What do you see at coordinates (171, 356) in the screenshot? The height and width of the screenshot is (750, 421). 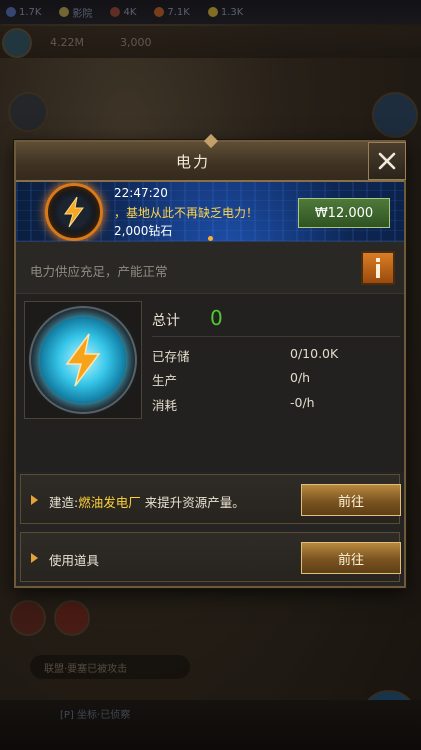 I see `stored-label: 已存储` at bounding box center [171, 356].